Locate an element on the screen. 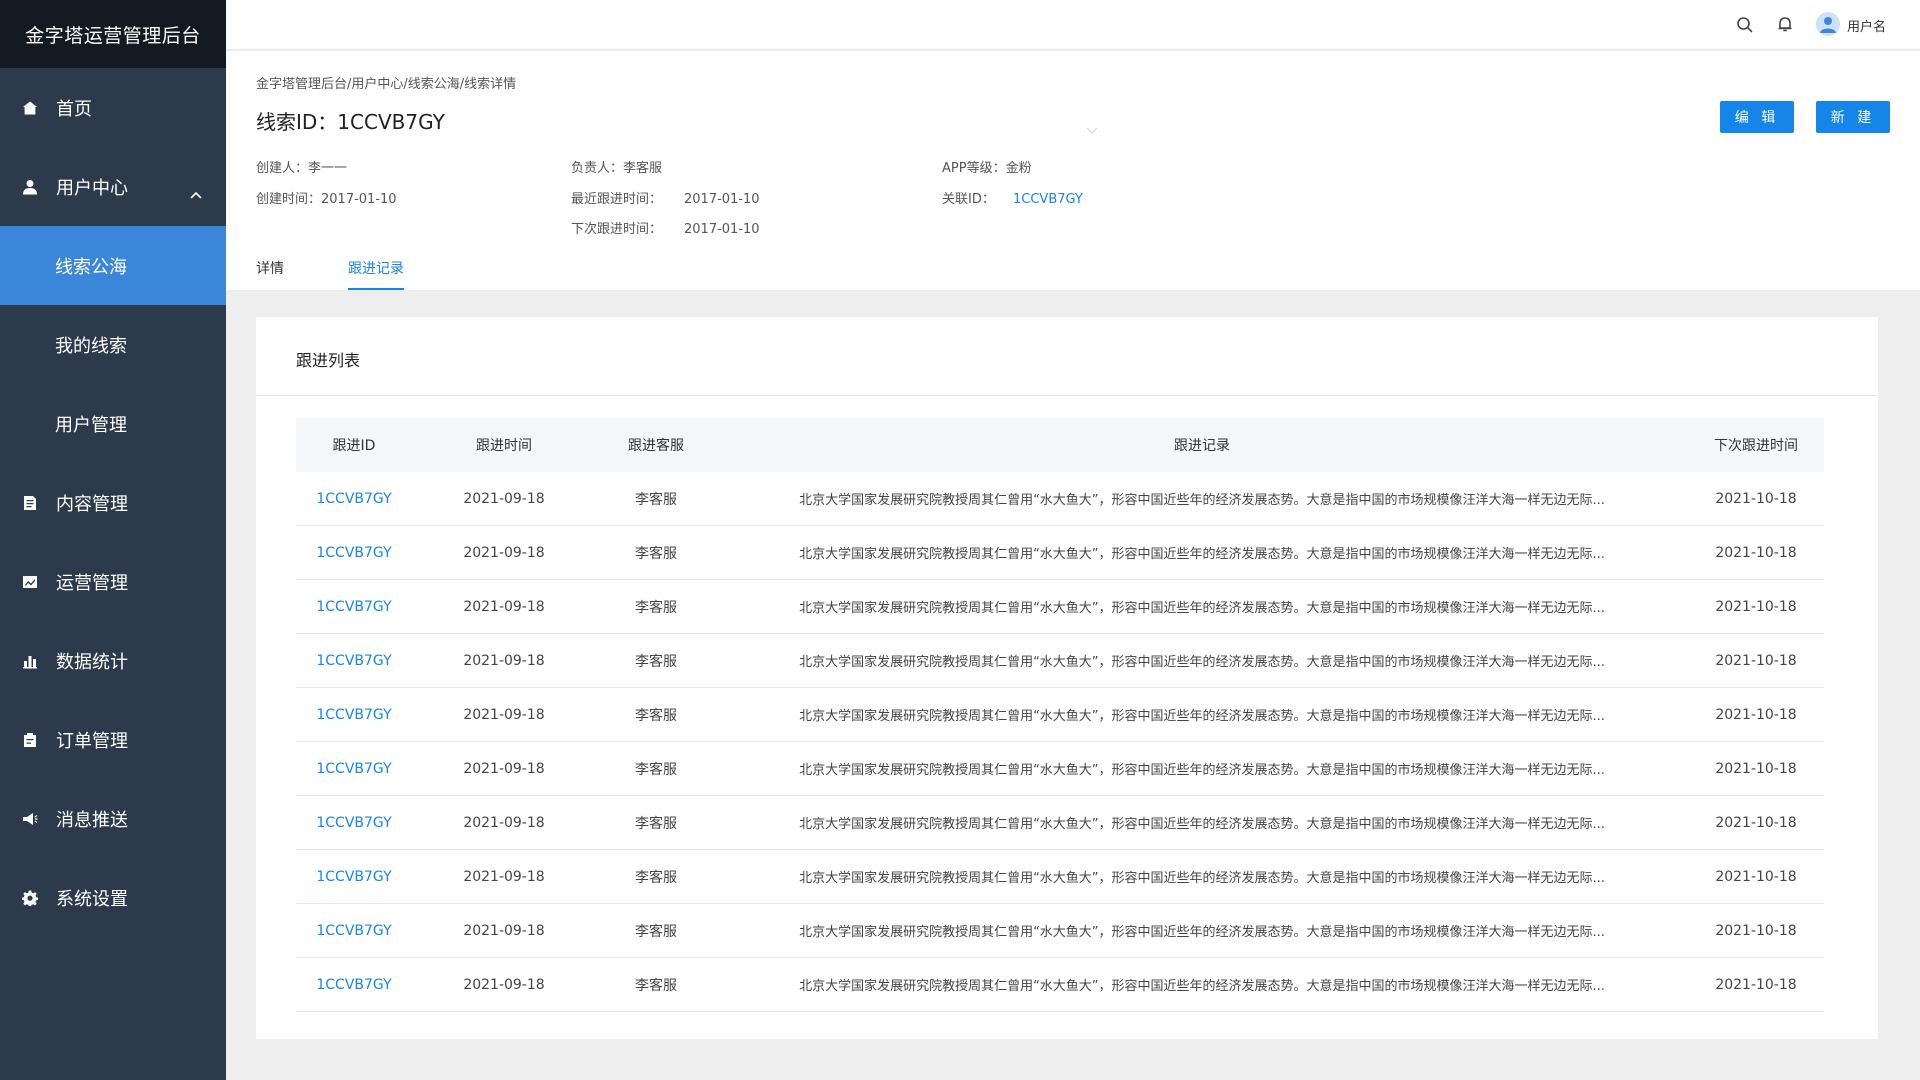 The height and width of the screenshot is (1080, 1920). sidebar-item-label: 消息推送 is located at coordinates (92, 820).